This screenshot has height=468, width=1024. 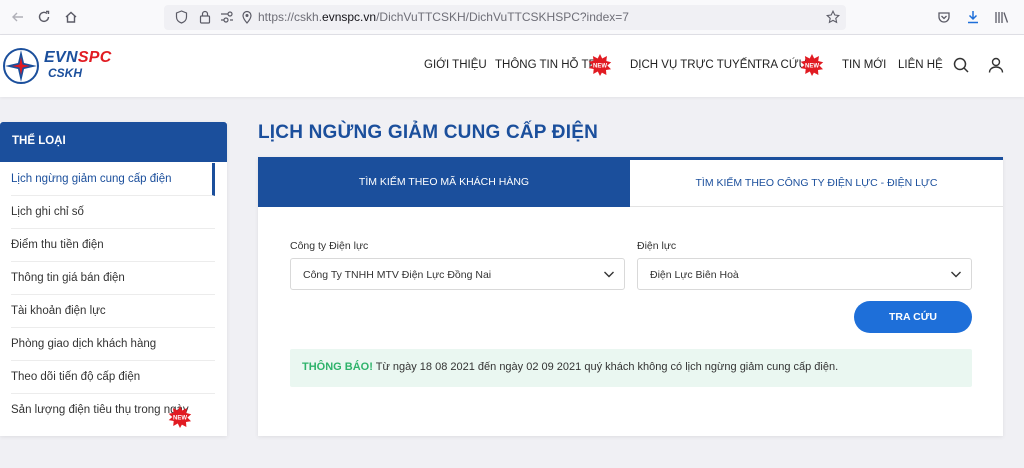 I want to click on lock-icon, so click(x=205, y=17).